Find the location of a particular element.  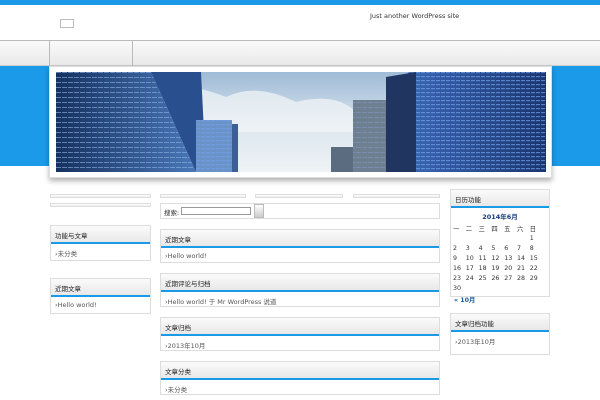

calendar-day: 2 is located at coordinates (455, 248).